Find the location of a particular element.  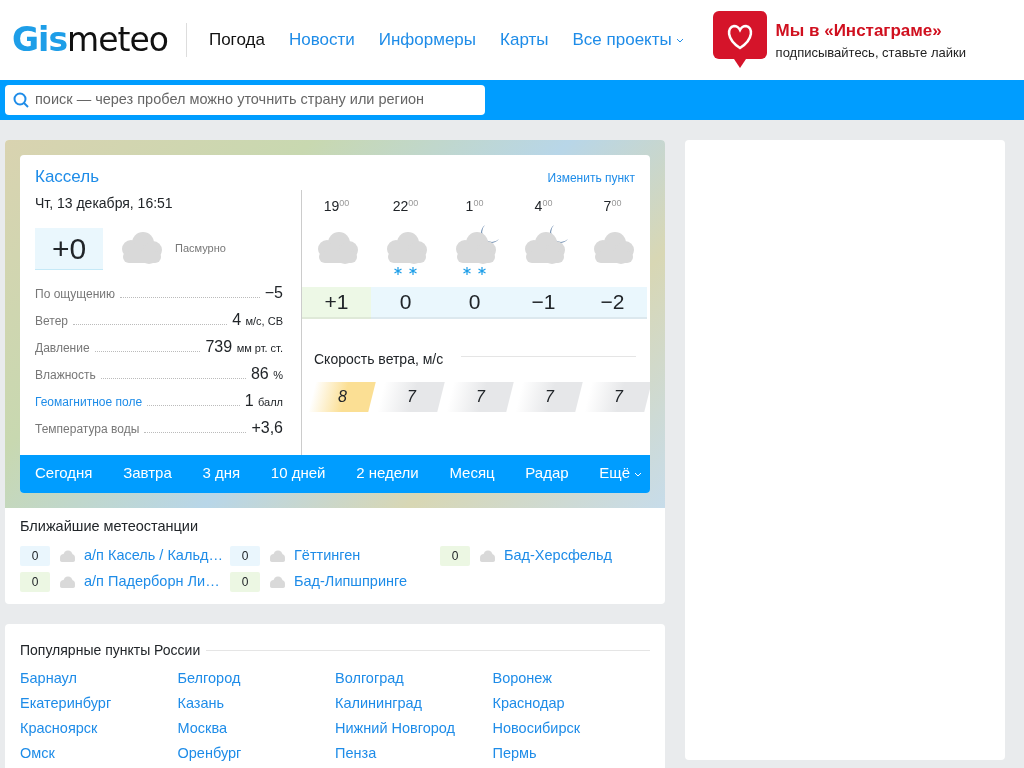

detail-value: 739 мм рт. ст. is located at coordinates (244, 346).